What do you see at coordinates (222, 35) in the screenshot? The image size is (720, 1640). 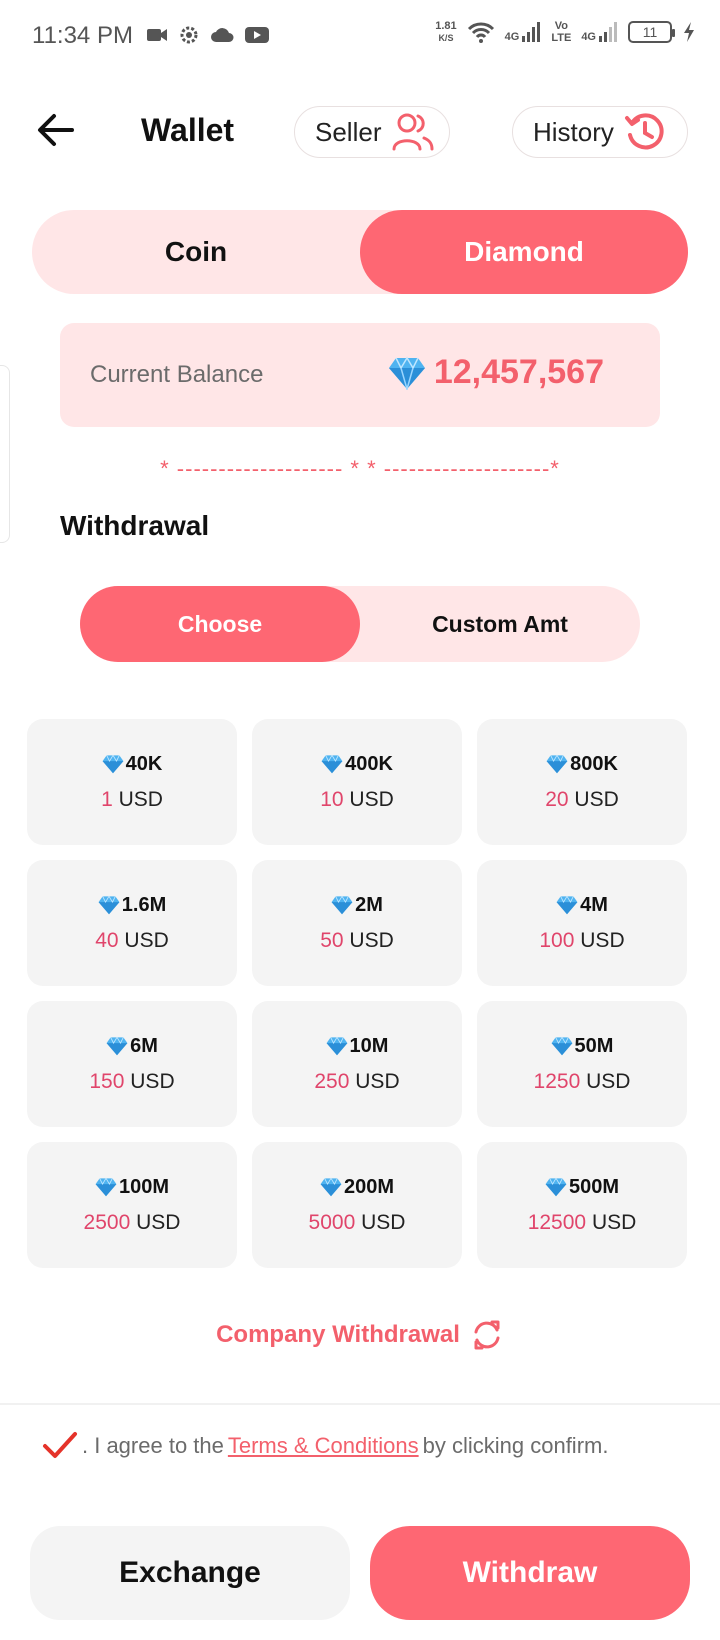 I see `cloud-icon` at bounding box center [222, 35].